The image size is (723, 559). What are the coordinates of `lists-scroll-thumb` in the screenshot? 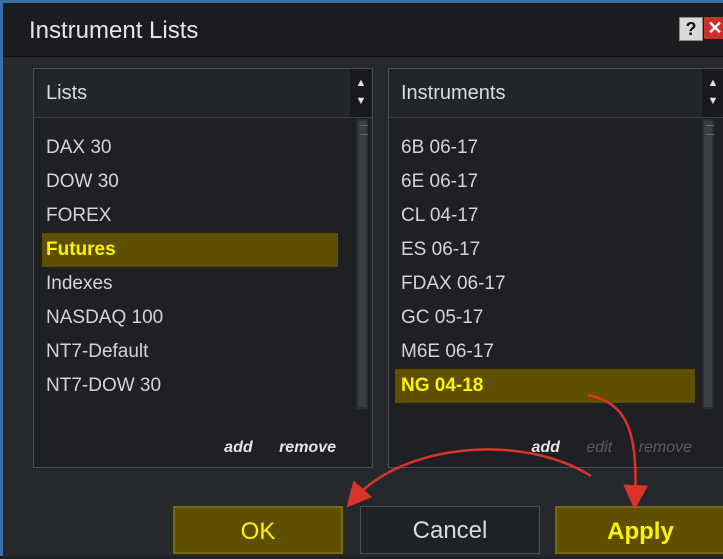 It's located at (363, 264).